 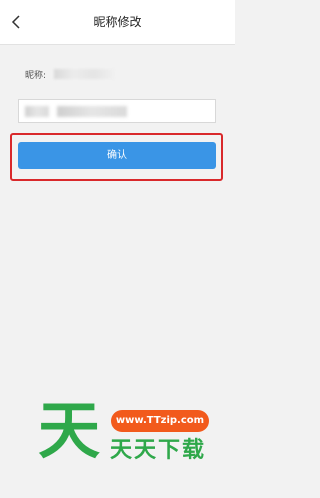 I want to click on watermark-brand: 天天下载, so click(x=158, y=450).